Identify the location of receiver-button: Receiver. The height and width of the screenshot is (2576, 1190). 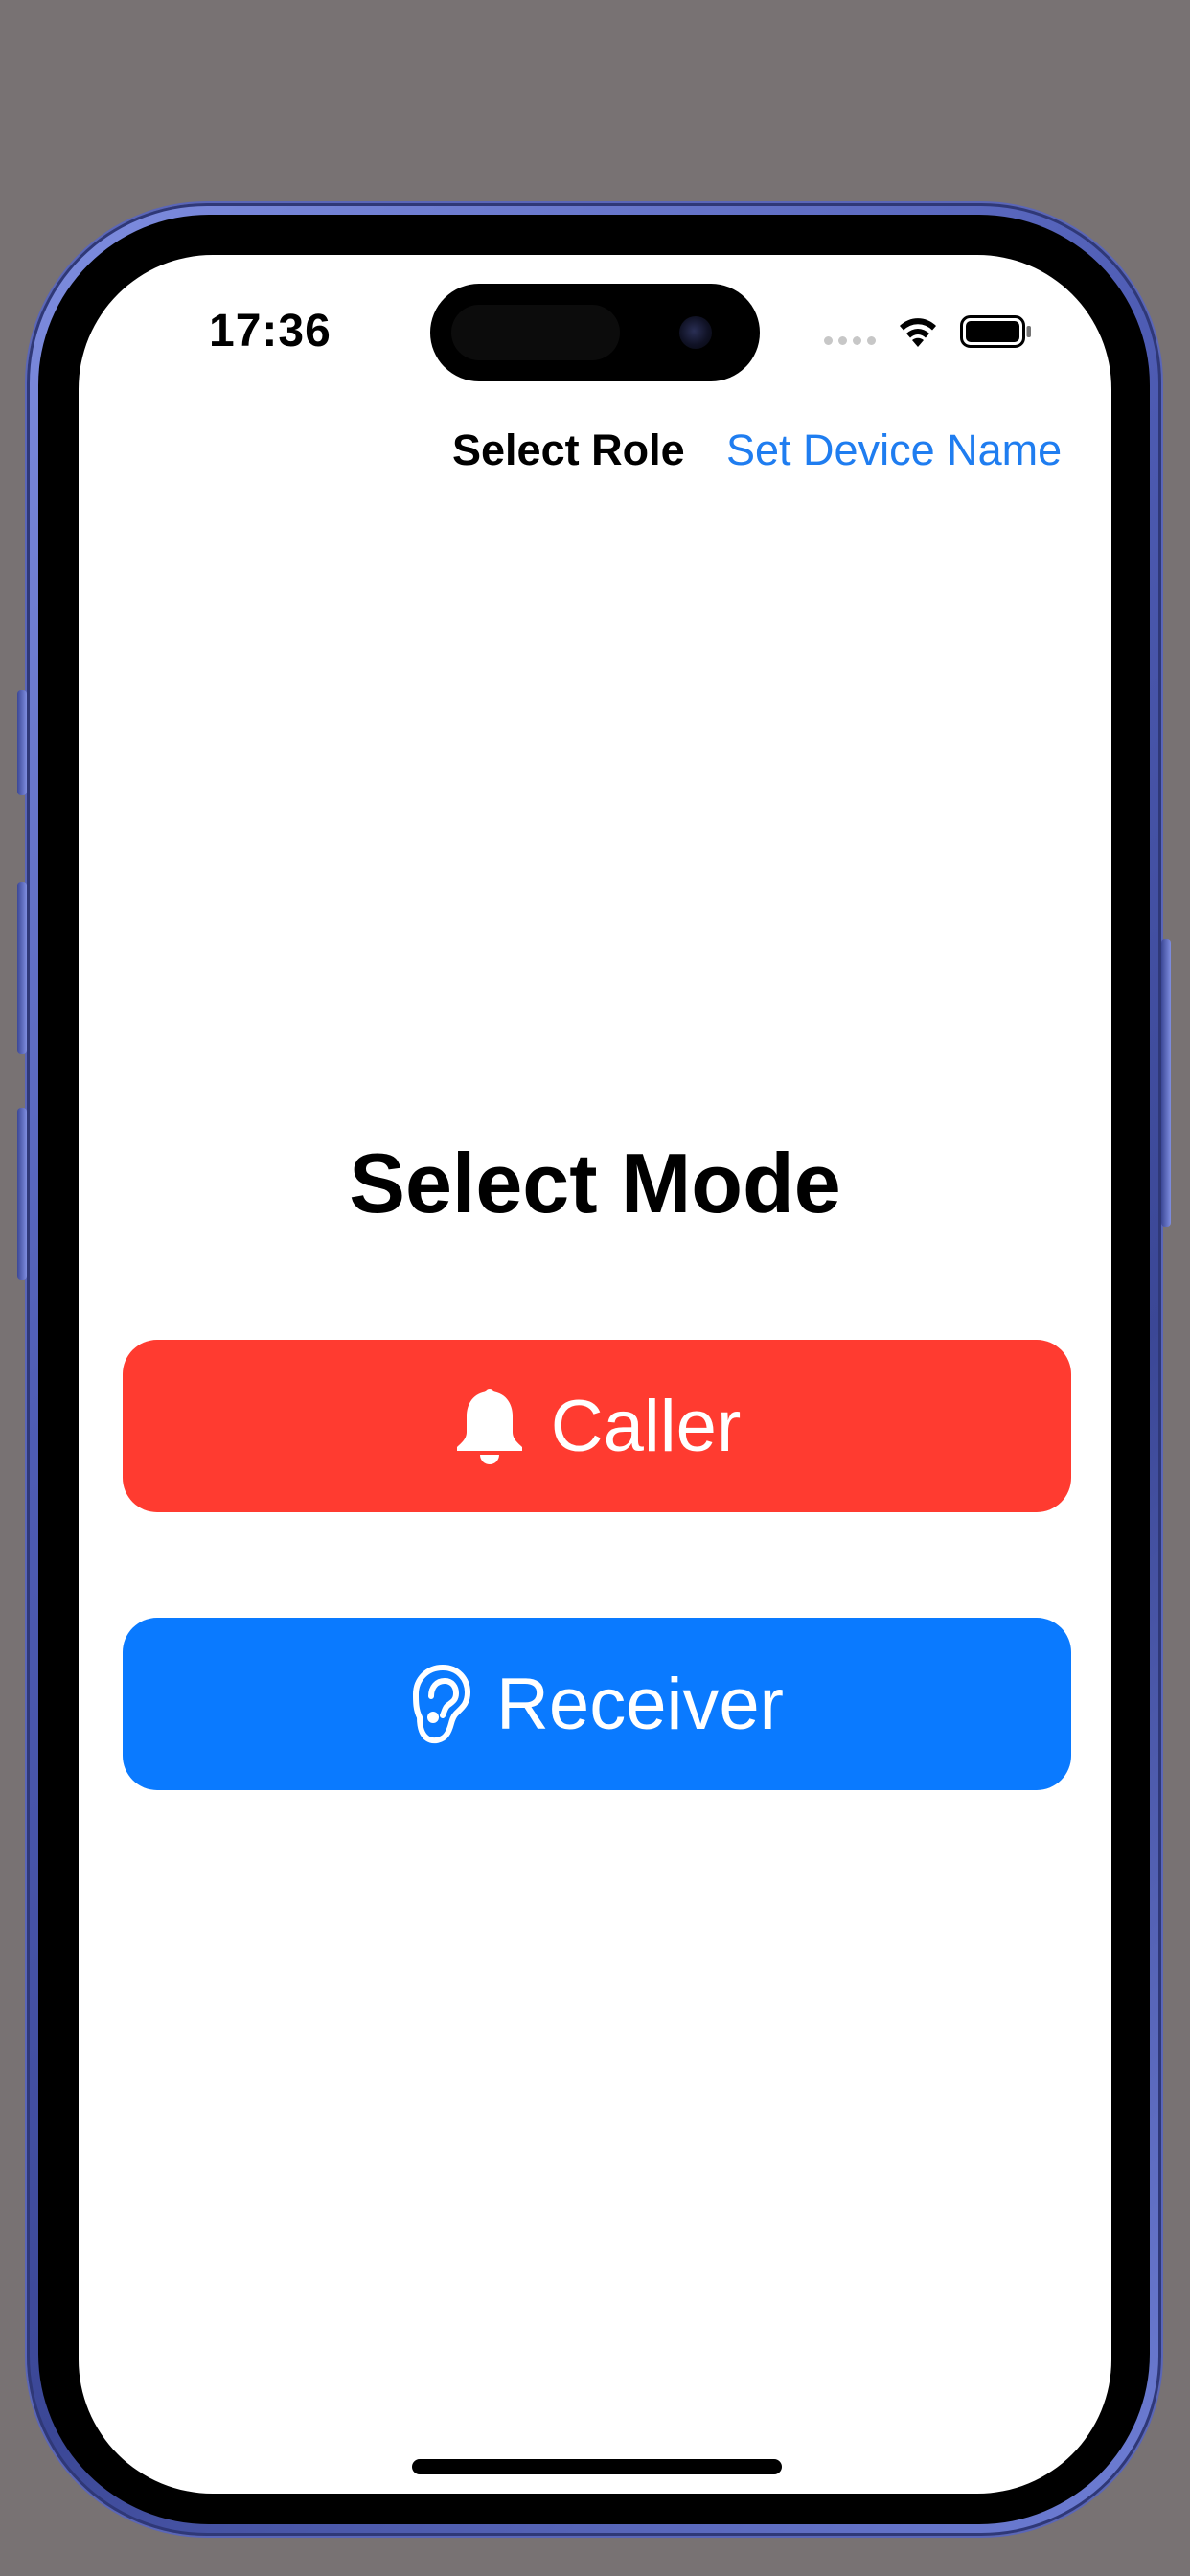
(597, 1704).